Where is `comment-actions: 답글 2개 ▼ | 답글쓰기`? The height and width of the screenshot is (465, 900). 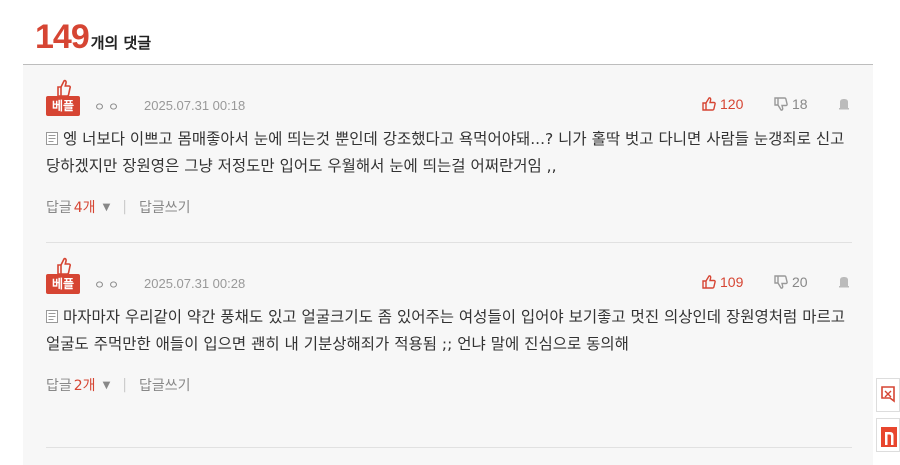
comment-actions: 답글 2개 ▼ | 답글쓰기 is located at coordinates (449, 385).